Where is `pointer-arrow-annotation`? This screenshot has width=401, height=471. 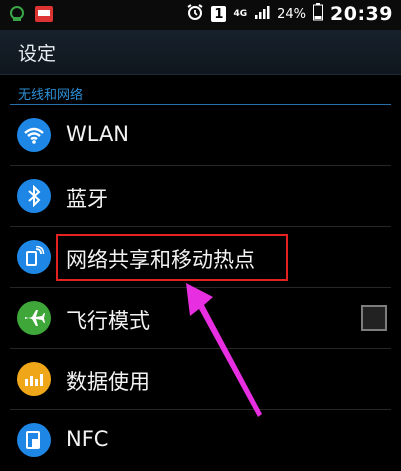 pointer-arrow-annotation is located at coordinates (224, 350).